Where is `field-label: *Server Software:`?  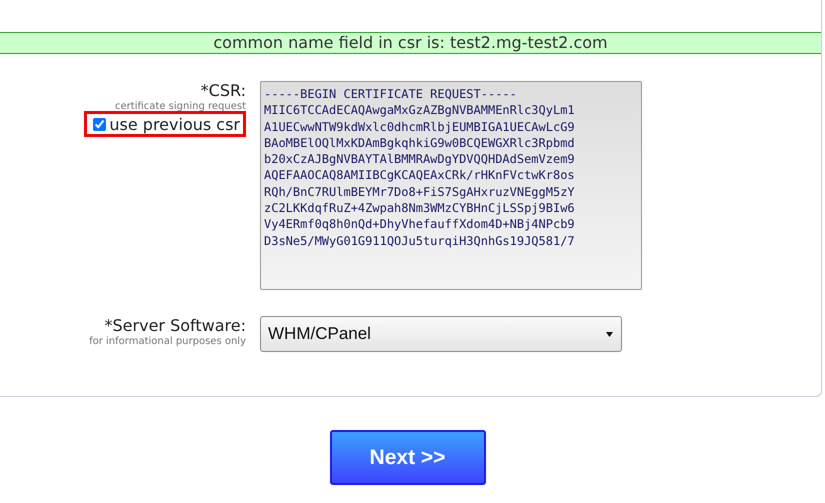 field-label: *Server Software: is located at coordinates (175, 326).